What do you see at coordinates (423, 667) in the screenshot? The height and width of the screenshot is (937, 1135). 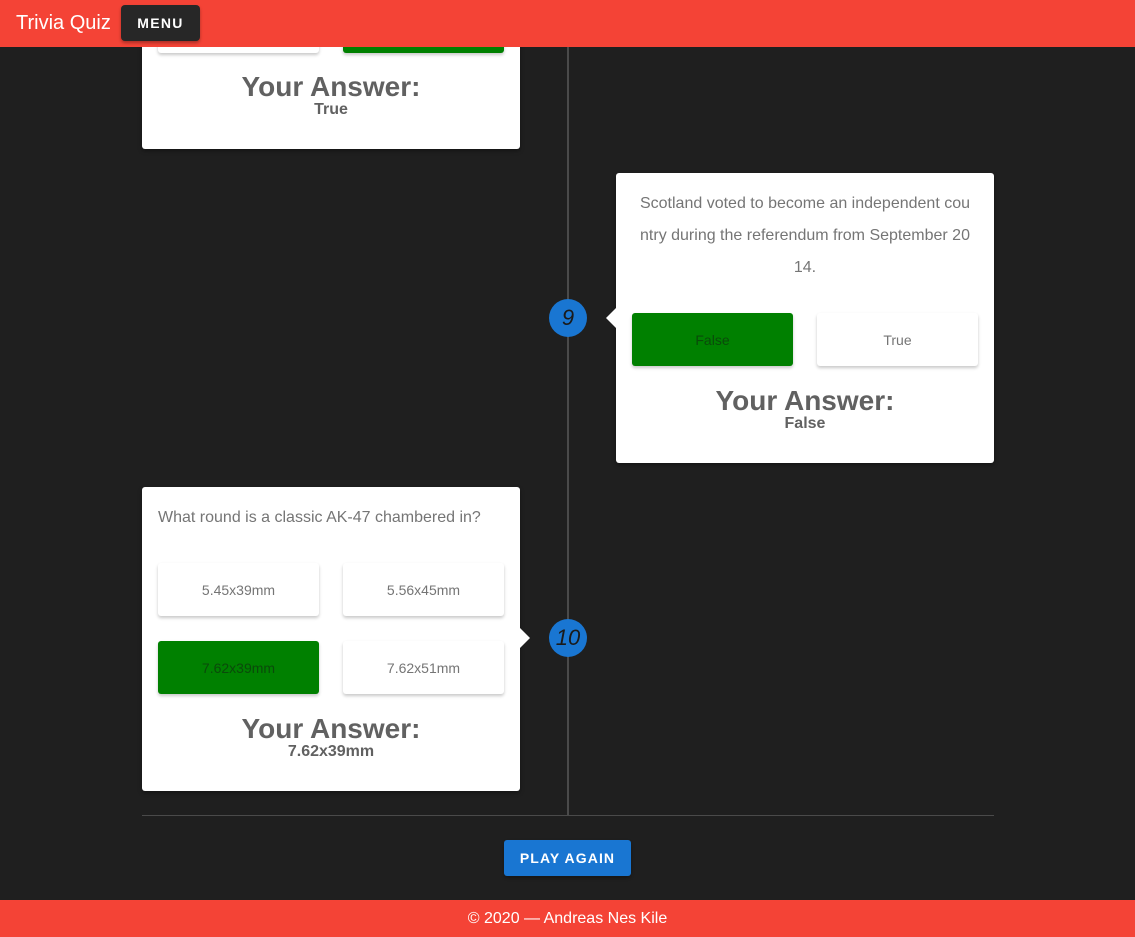 I see `answer-option-4: 7.62x51mm` at bounding box center [423, 667].